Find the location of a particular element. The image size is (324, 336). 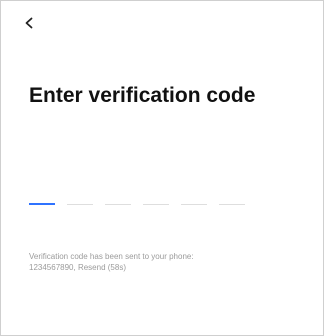

phone-number: 1234567890 is located at coordinates (51, 267).